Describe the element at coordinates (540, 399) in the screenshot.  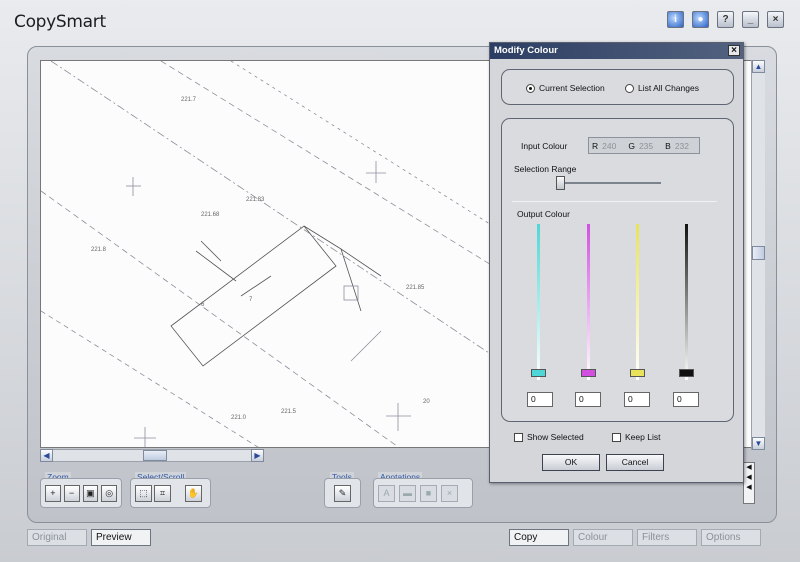
I see `cyan-value-input: 0` at that location.